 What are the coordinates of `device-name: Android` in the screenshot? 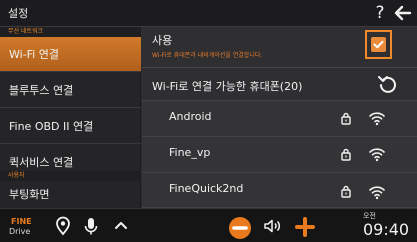 It's located at (190, 116).